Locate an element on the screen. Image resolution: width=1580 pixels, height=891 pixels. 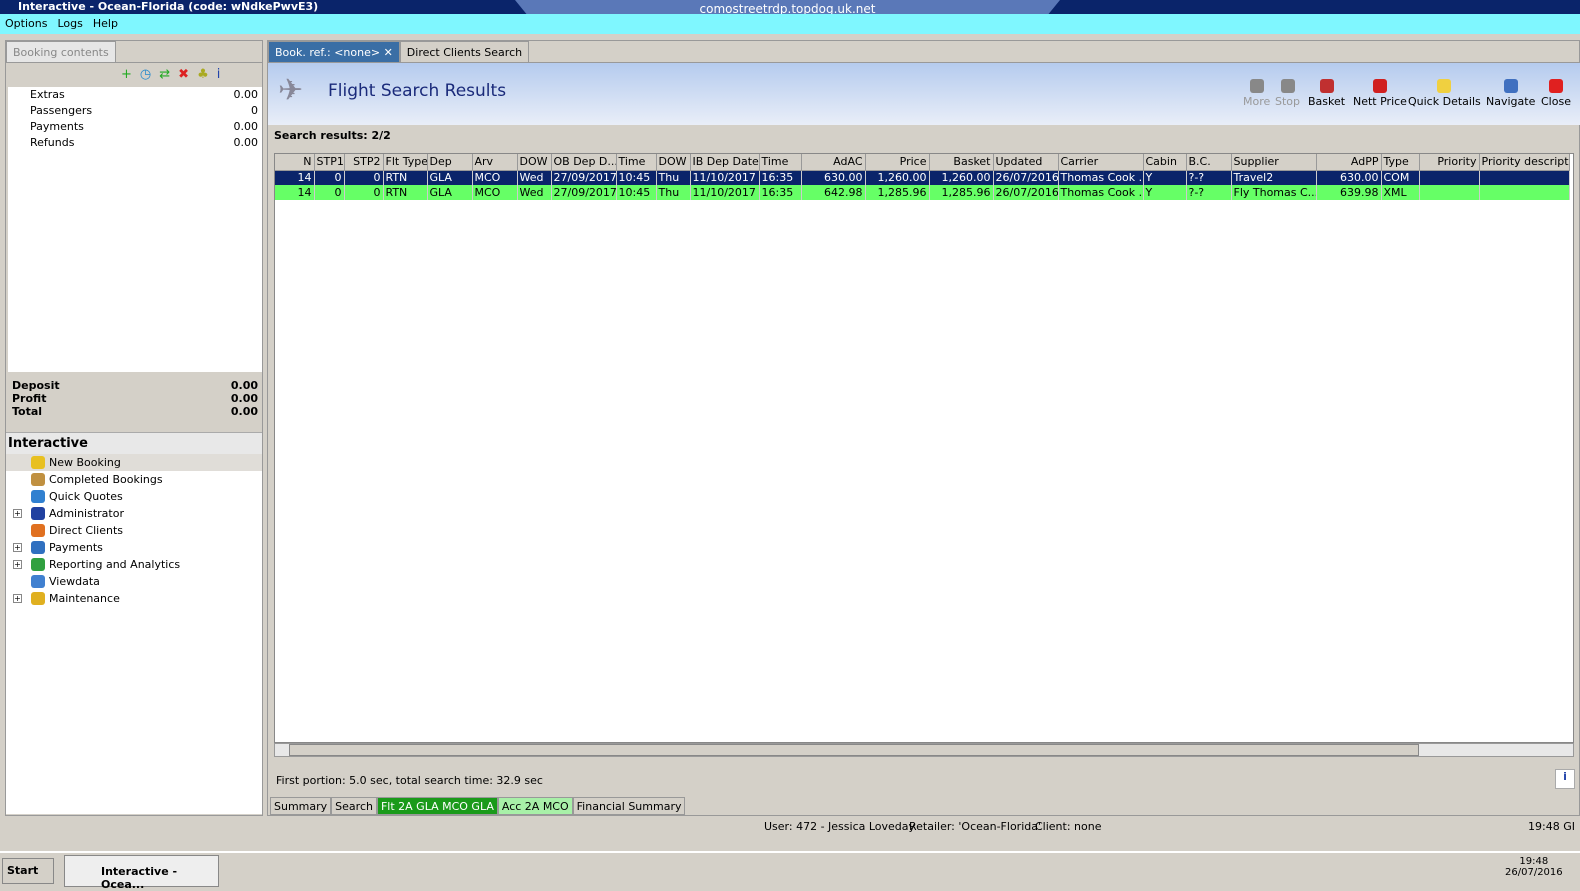
toolbar-stop-button: Stop is located at coordinates (1287, 93).